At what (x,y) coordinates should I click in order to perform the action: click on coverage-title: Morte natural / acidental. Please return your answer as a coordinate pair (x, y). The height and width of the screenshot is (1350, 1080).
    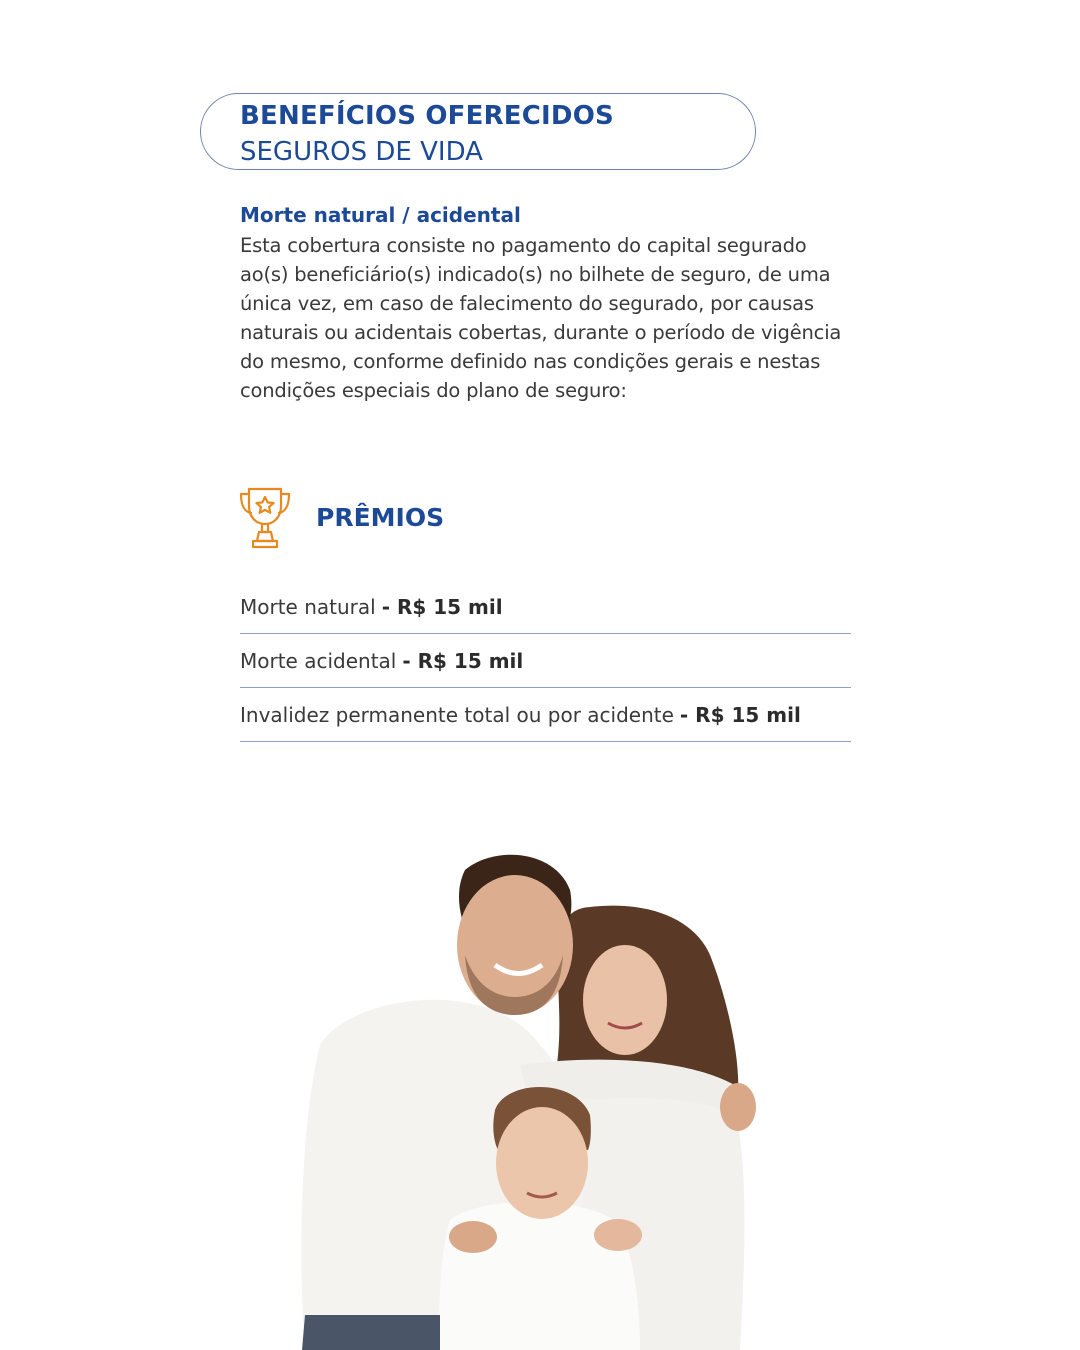
    Looking at the image, I should click on (380, 215).